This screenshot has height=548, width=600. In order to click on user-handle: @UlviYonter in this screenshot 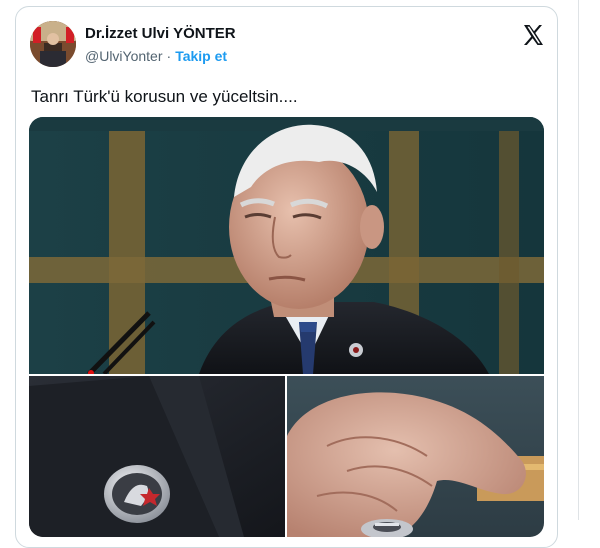, I will do `click(124, 56)`.